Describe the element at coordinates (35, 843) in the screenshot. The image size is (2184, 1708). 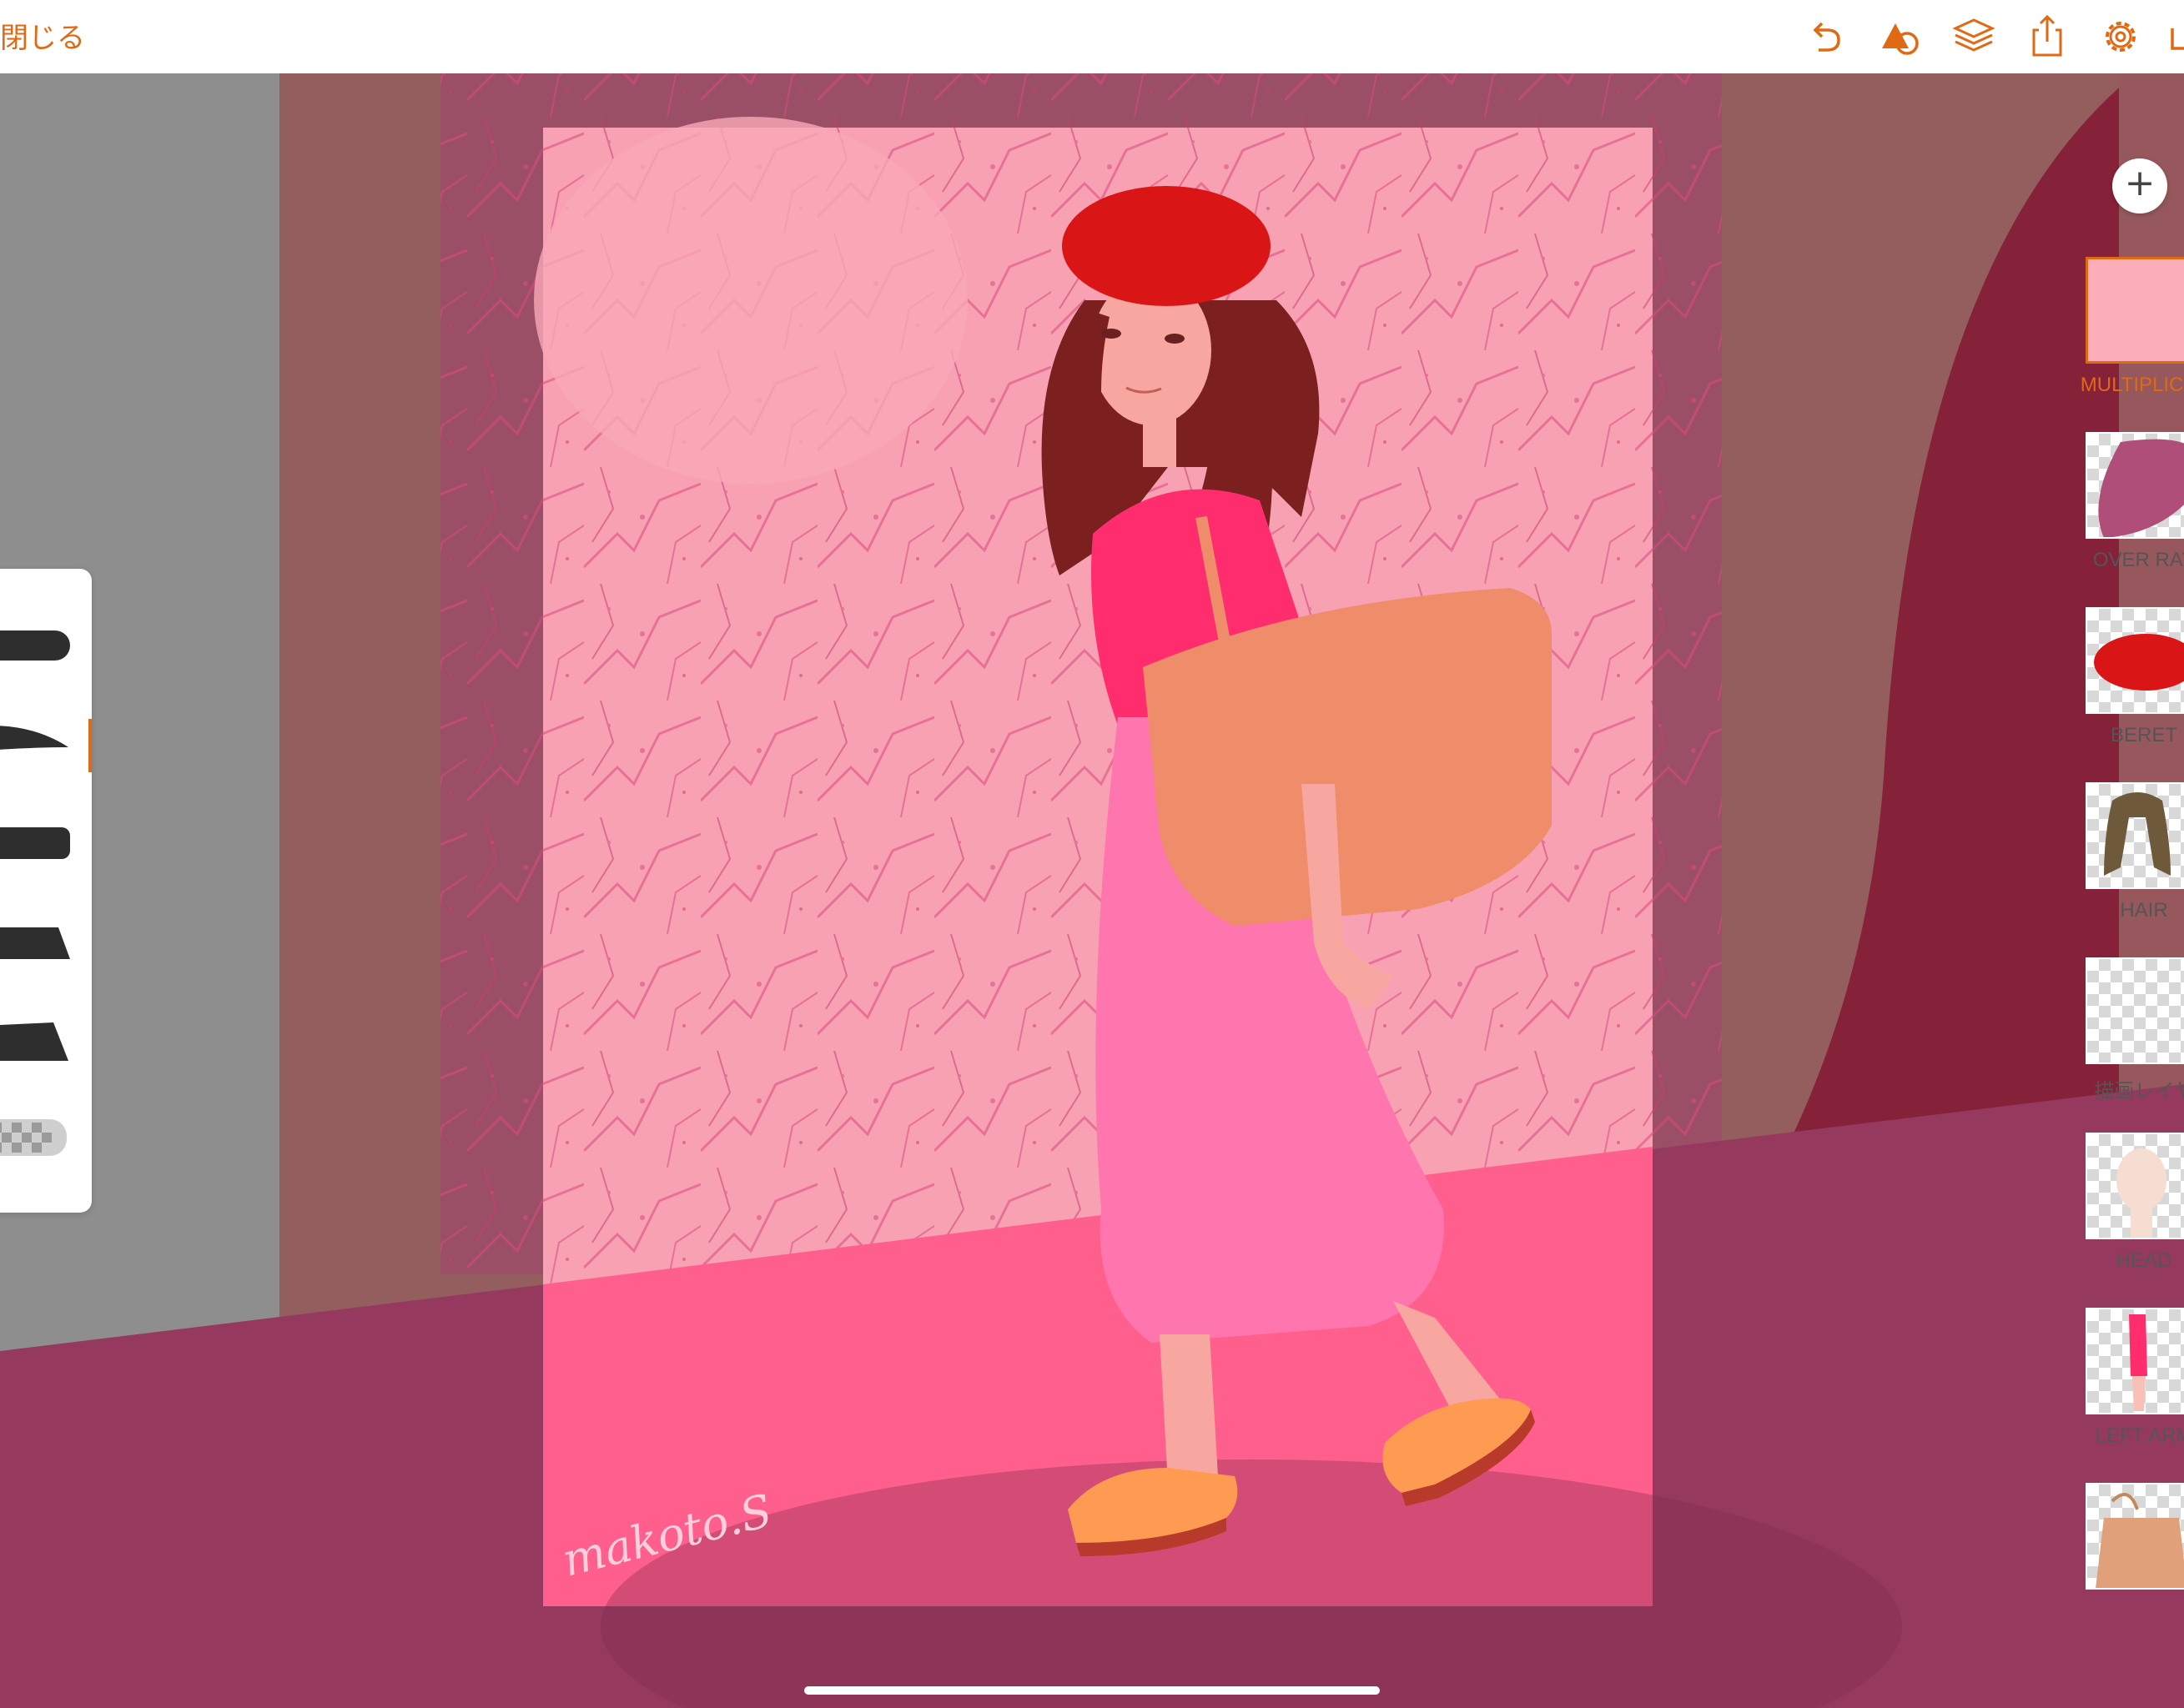
I see `flat-brush` at that location.